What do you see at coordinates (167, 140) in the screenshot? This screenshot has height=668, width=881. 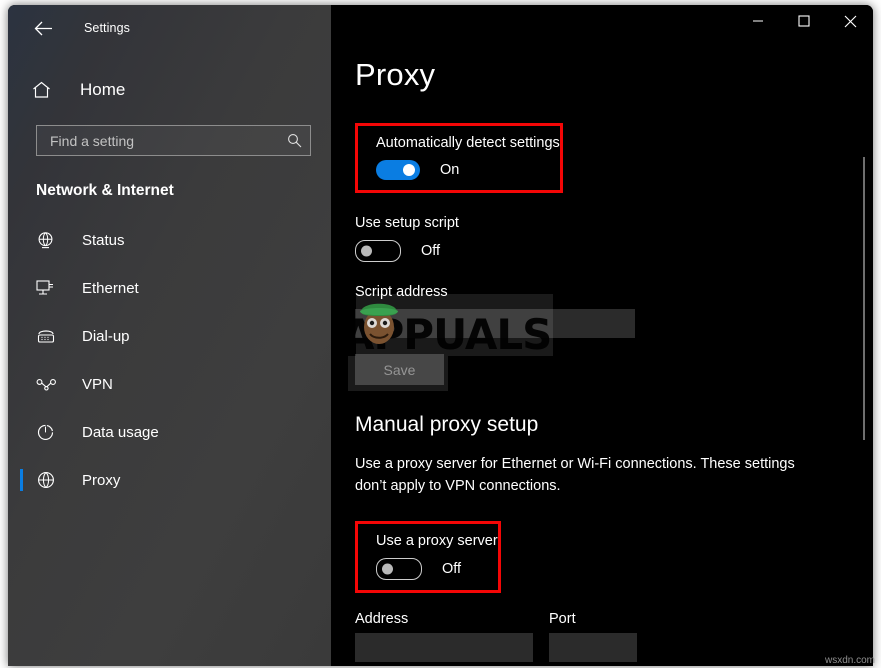 I see `search-input` at bounding box center [167, 140].